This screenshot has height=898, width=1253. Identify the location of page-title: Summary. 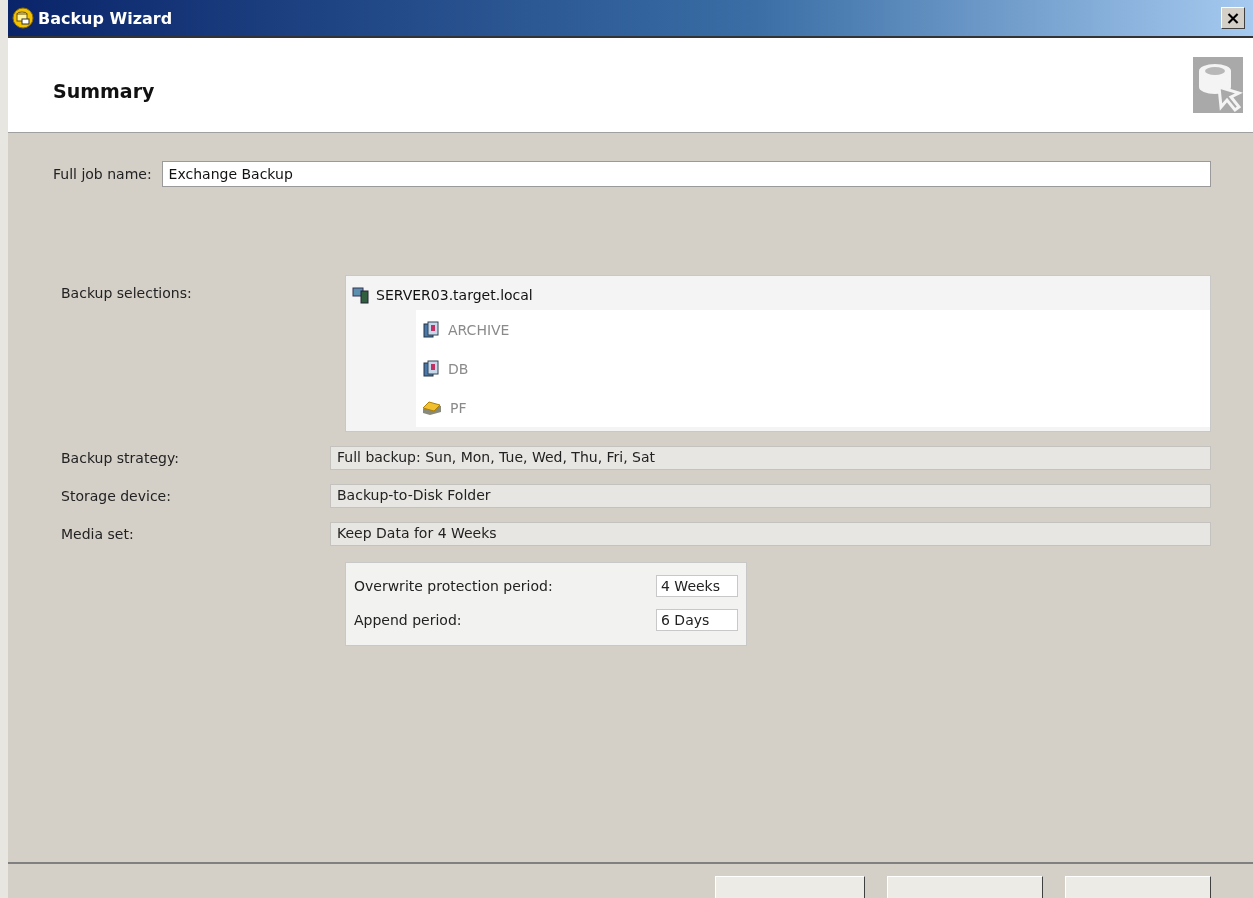
(104, 91).